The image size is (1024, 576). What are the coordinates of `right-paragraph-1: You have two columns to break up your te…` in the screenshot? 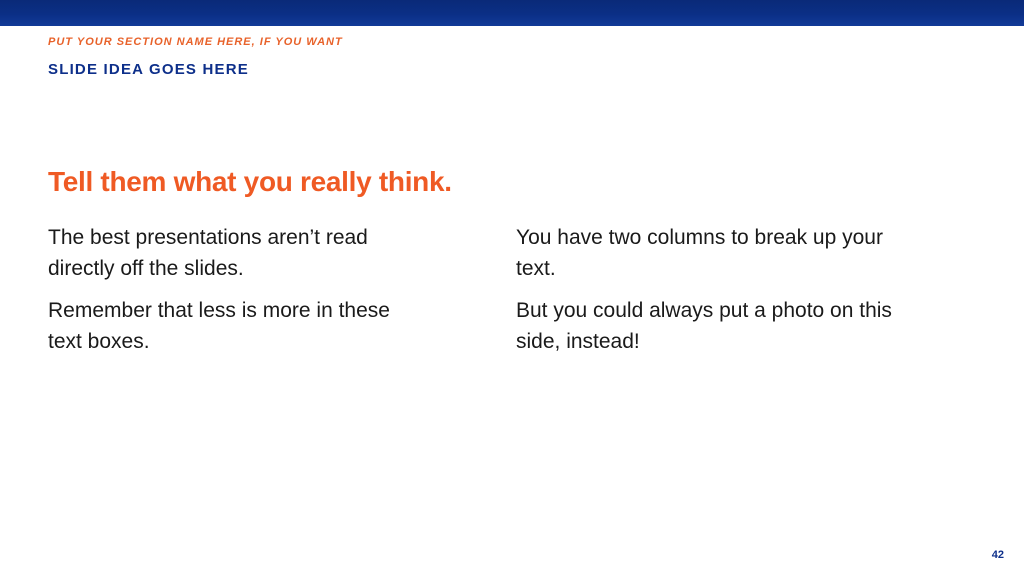 It's located at (699, 253).